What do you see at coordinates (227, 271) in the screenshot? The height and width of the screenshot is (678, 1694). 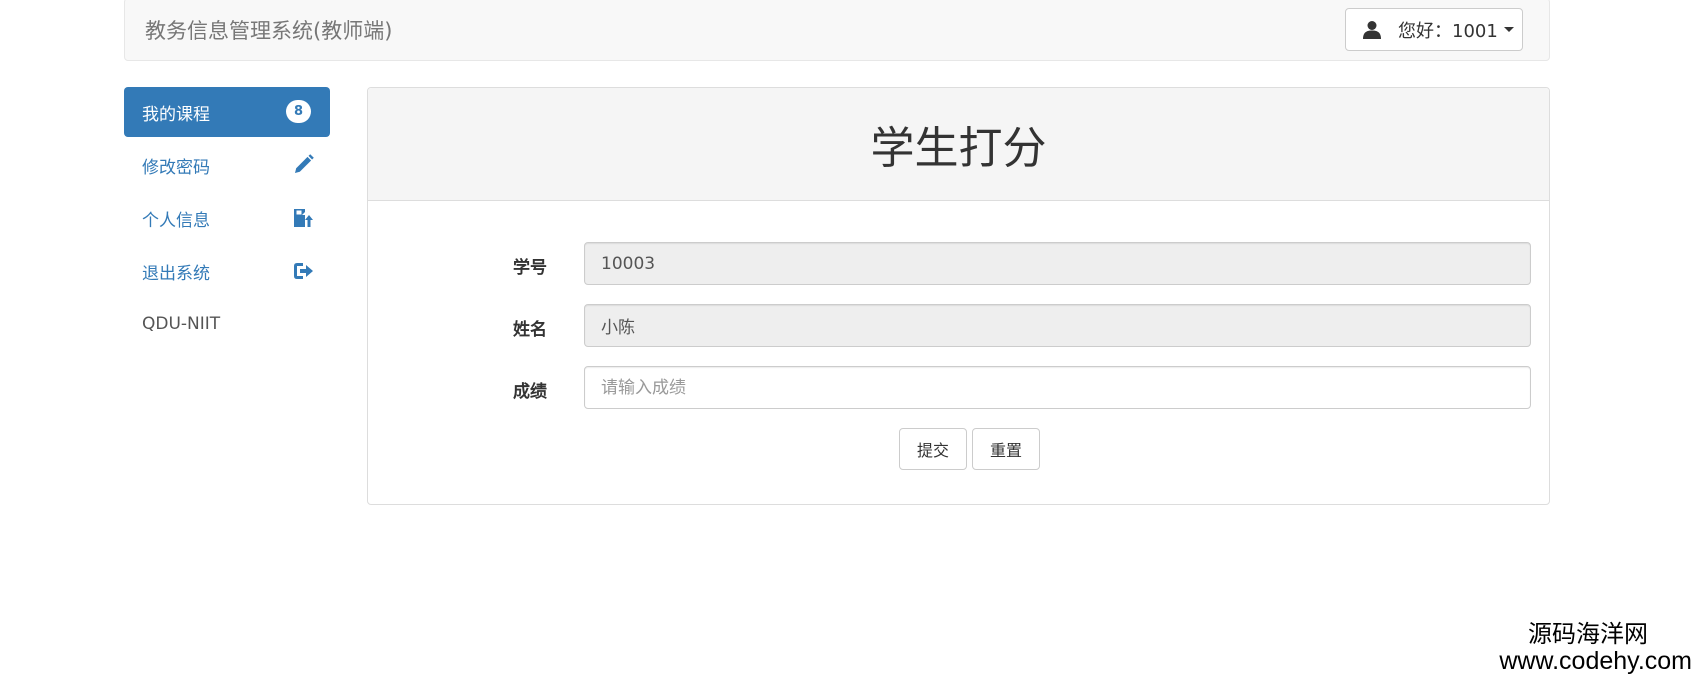 I see `sidebar-item-logout: 退出系统` at bounding box center [227, 271].